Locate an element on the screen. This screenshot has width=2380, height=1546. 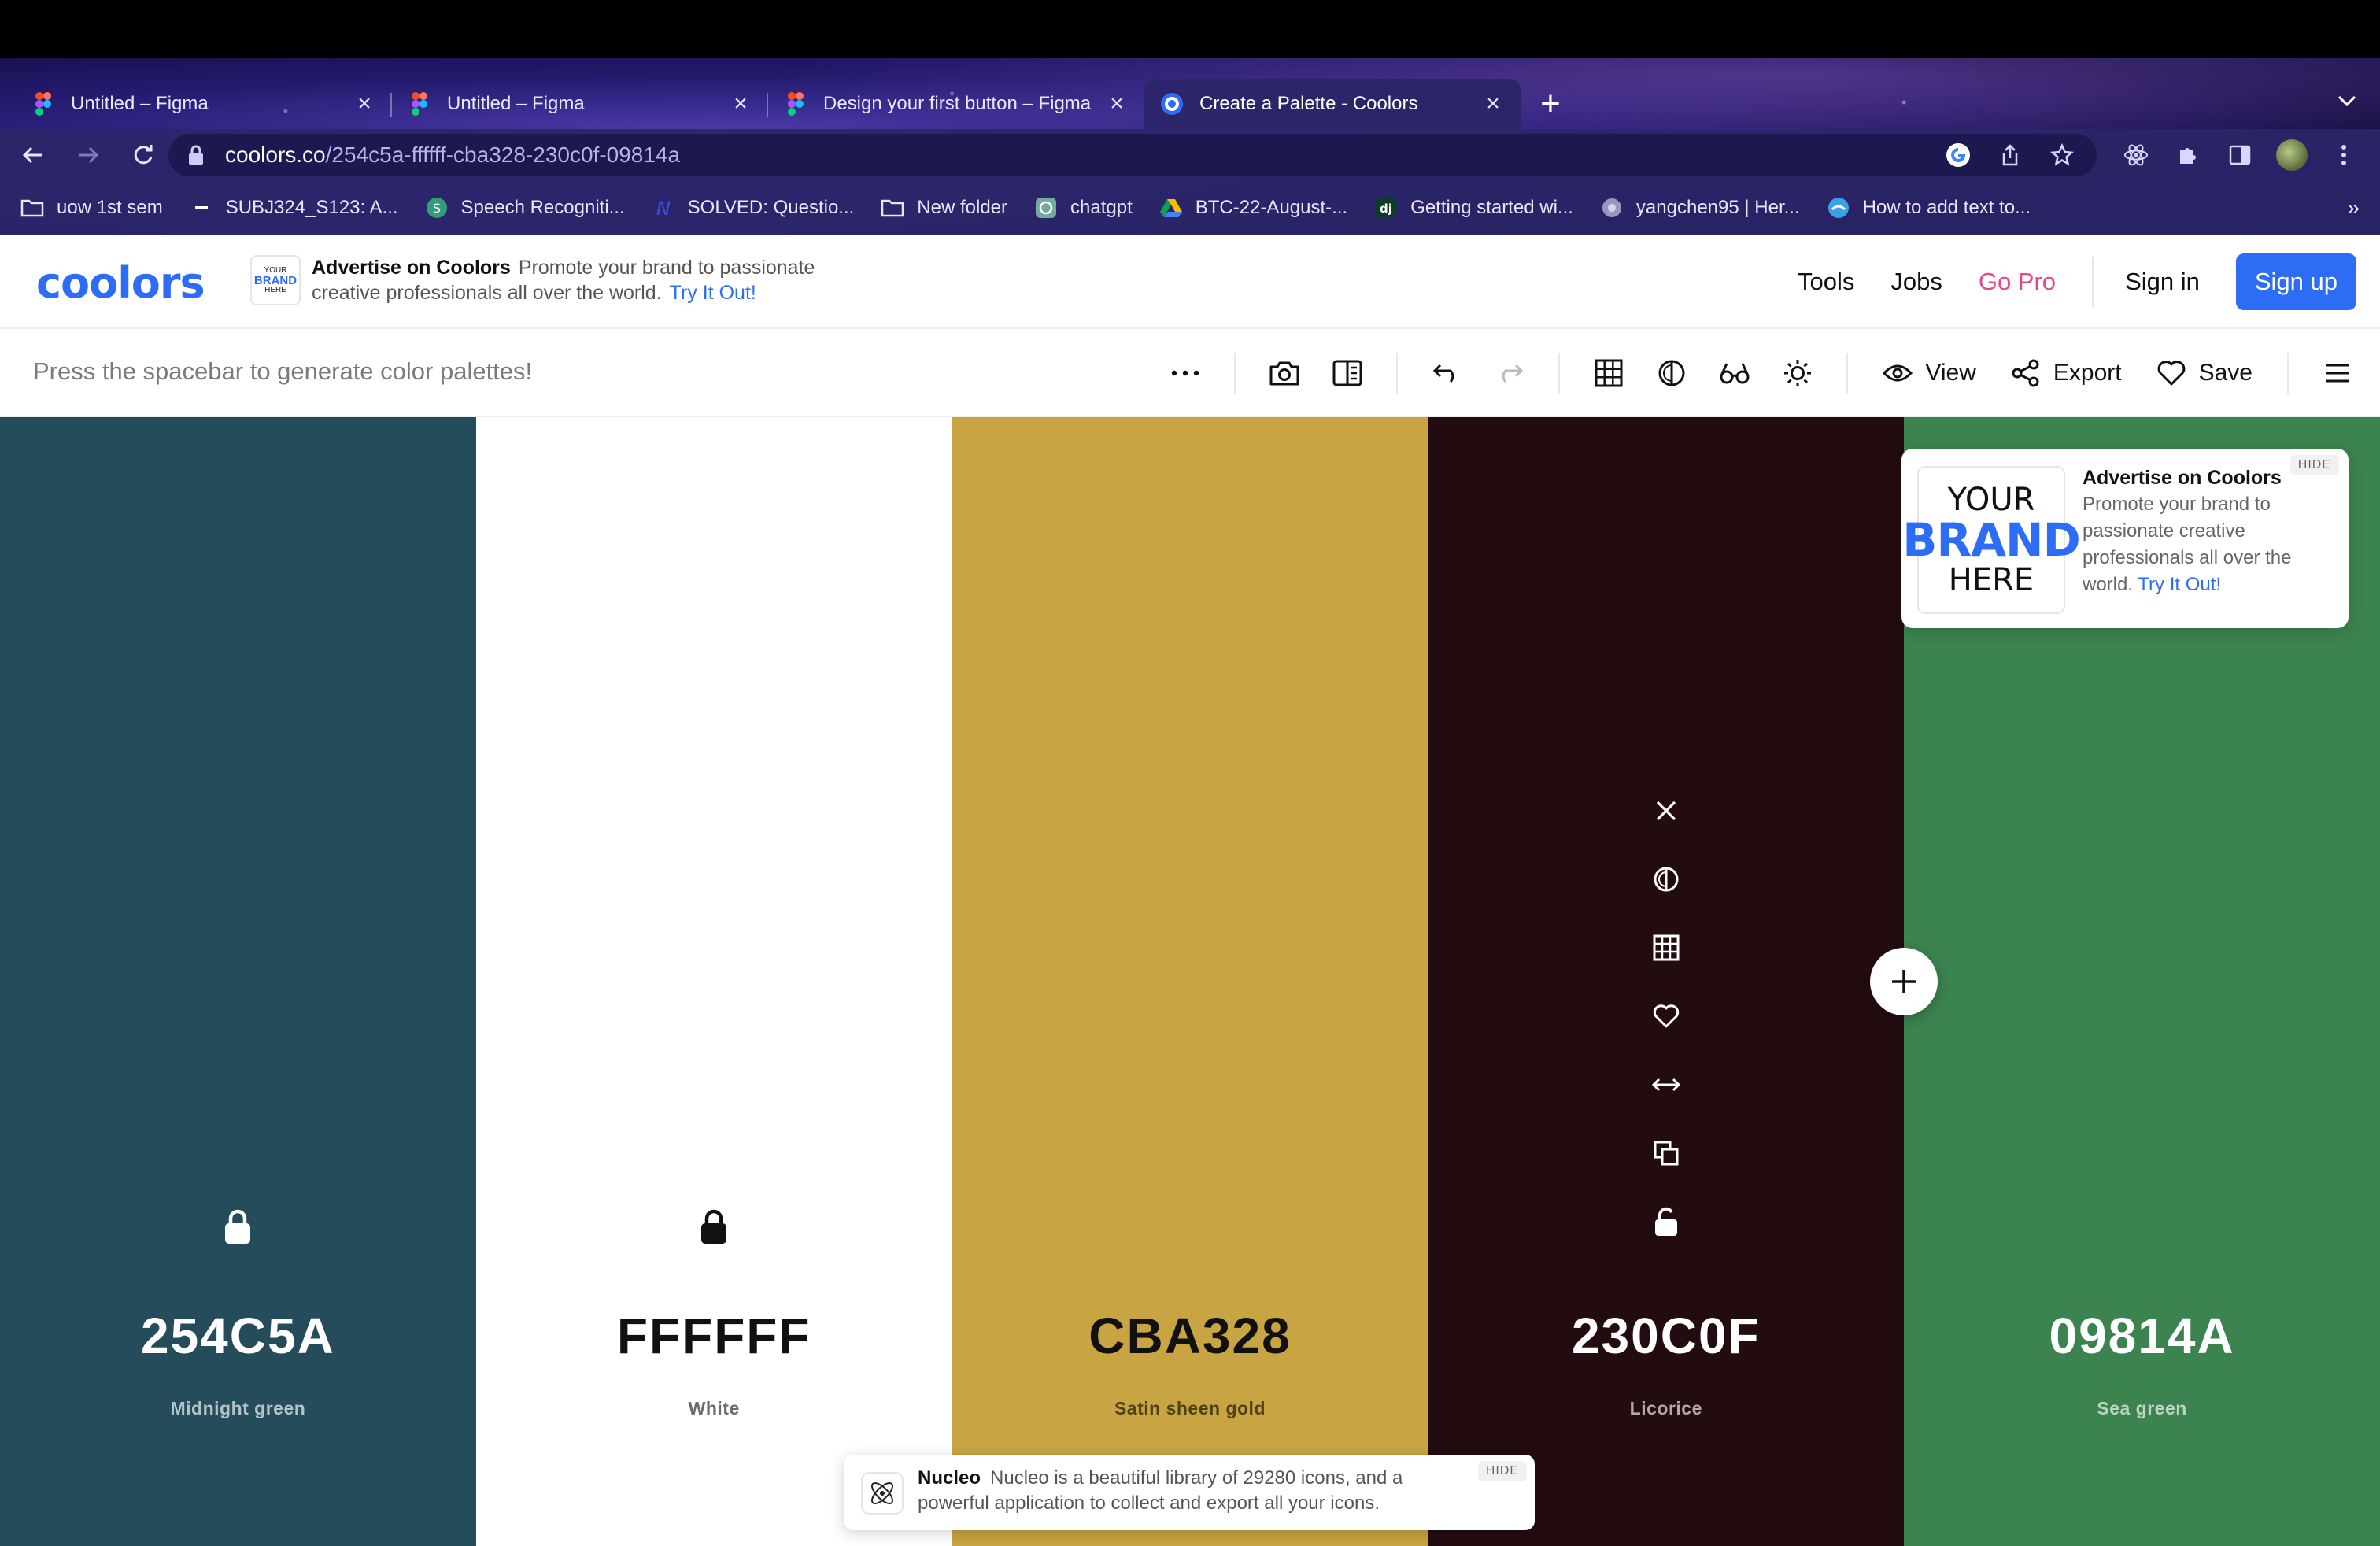
grid-view-icon is located at coordinates (1608, 373).